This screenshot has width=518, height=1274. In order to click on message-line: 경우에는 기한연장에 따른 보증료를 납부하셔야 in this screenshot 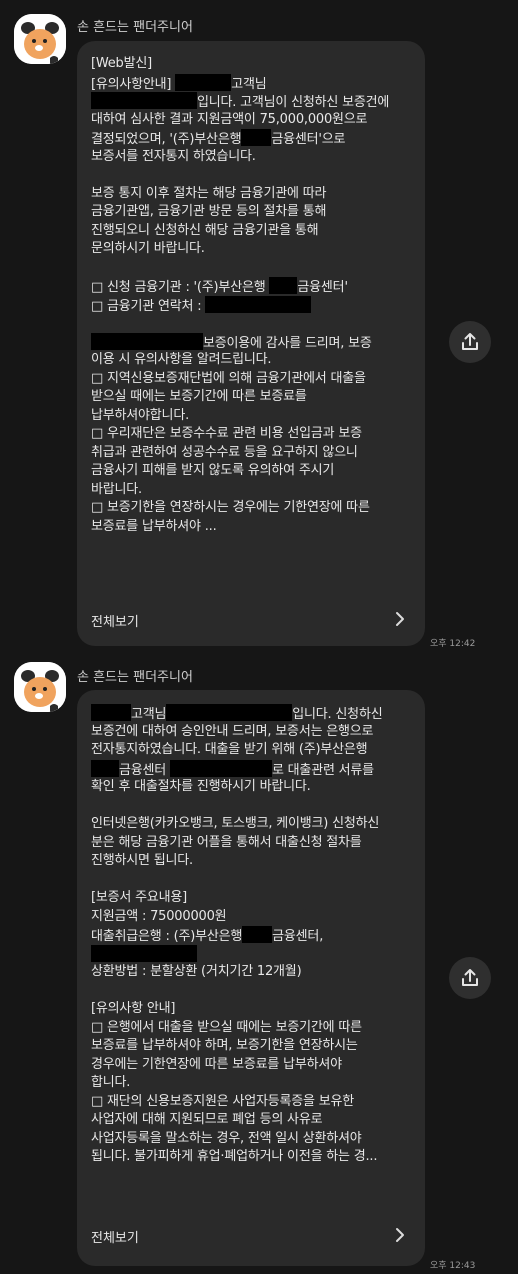, I will do `click(256, 1065)`.